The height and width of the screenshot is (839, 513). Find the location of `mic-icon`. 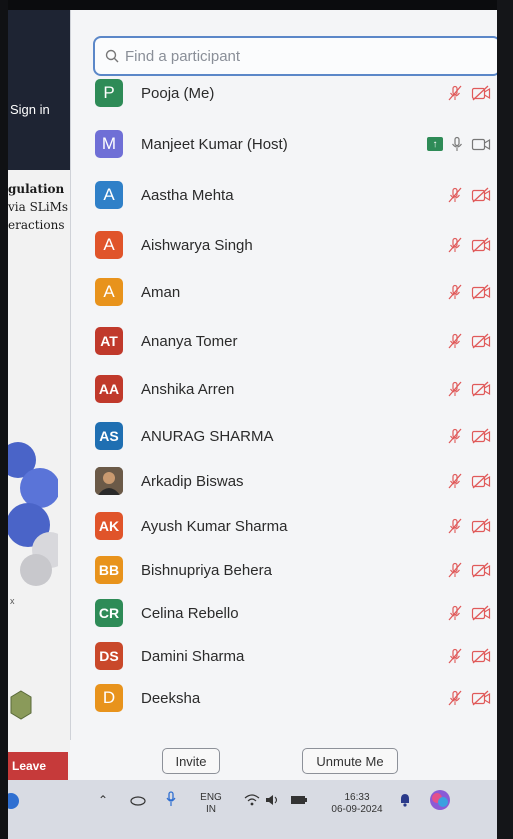

mic-icon is located at coordinates (457, 144).